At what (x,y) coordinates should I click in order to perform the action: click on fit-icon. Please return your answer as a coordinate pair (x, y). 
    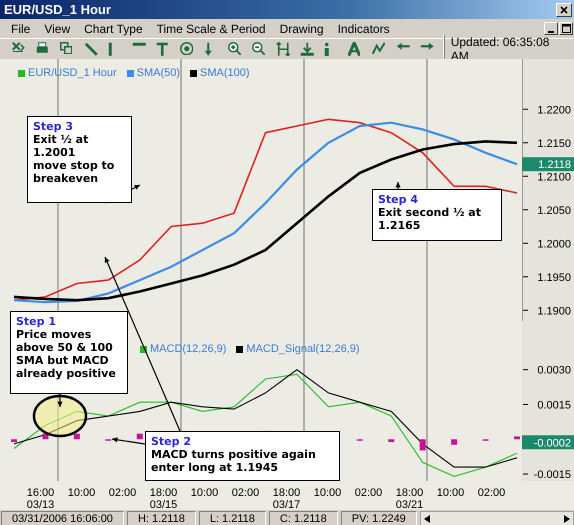
    Looking at the image, I should click on (283, 49).